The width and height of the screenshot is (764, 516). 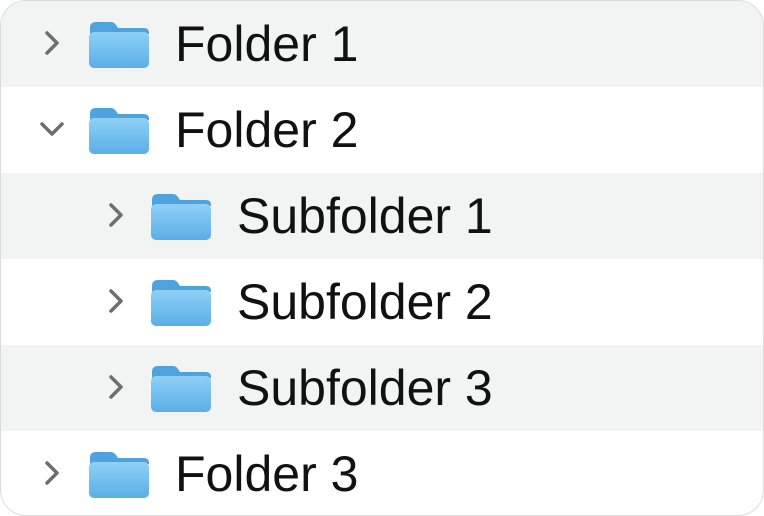 I want to click on tree-row-label: Subfolder 3, so click(x=365, y=388).